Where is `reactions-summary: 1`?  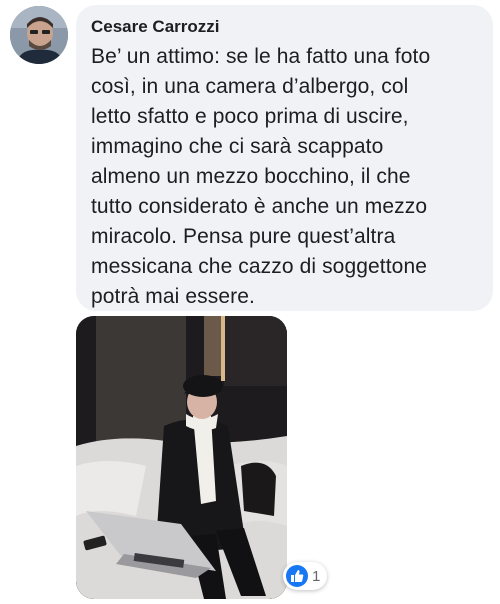 reactions-summary: 1 is located at coordinates (305, 576).